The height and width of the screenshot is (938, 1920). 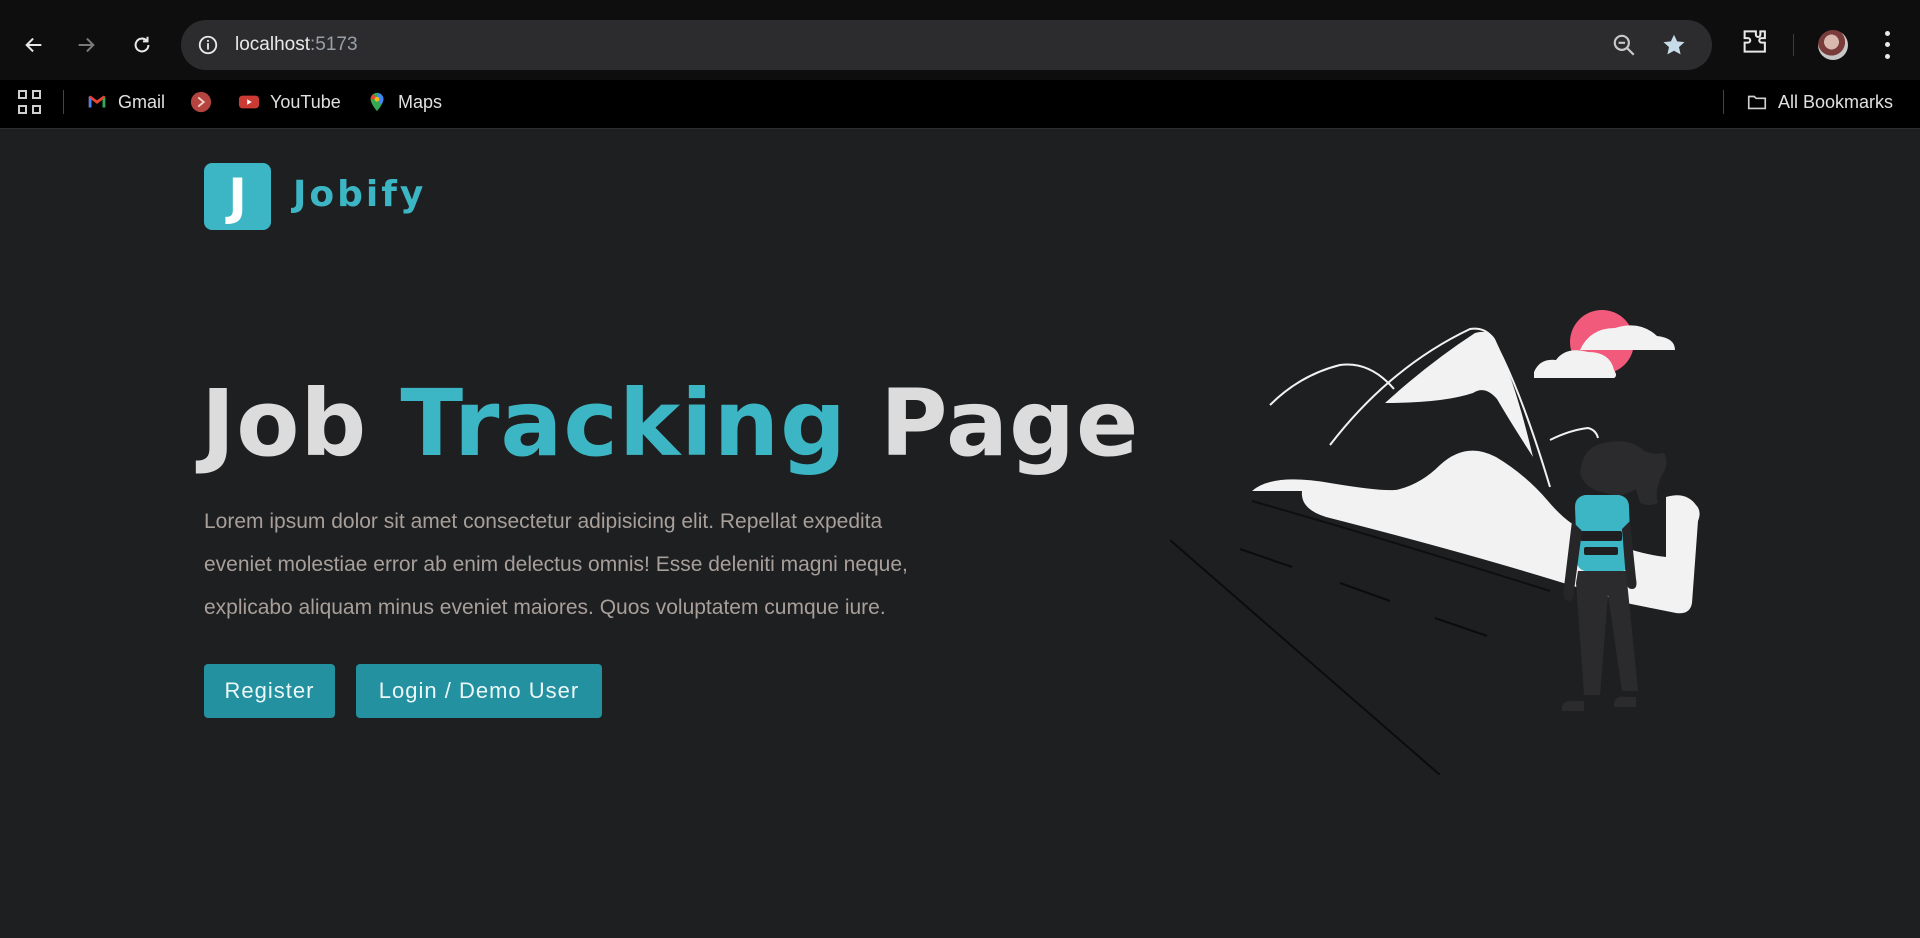 I want to click on mountain-outline-right, so click(x=1574, y=433).